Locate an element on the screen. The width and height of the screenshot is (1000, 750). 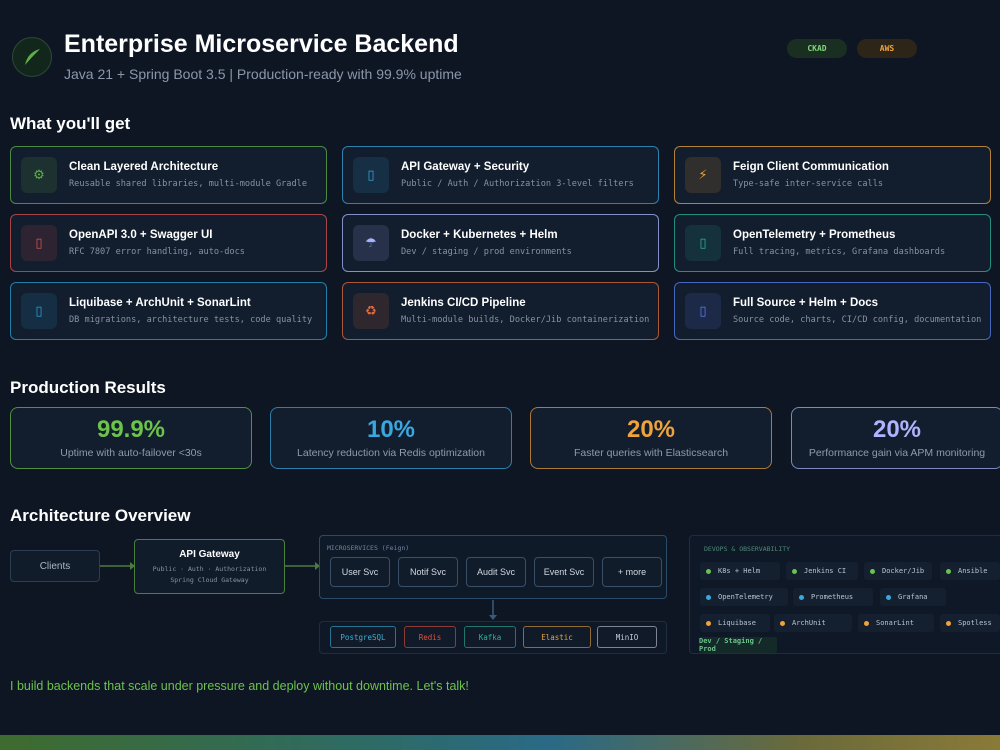
result-card: 20% Faster queries with Elasticsearch is located at coordinates (651, 438).